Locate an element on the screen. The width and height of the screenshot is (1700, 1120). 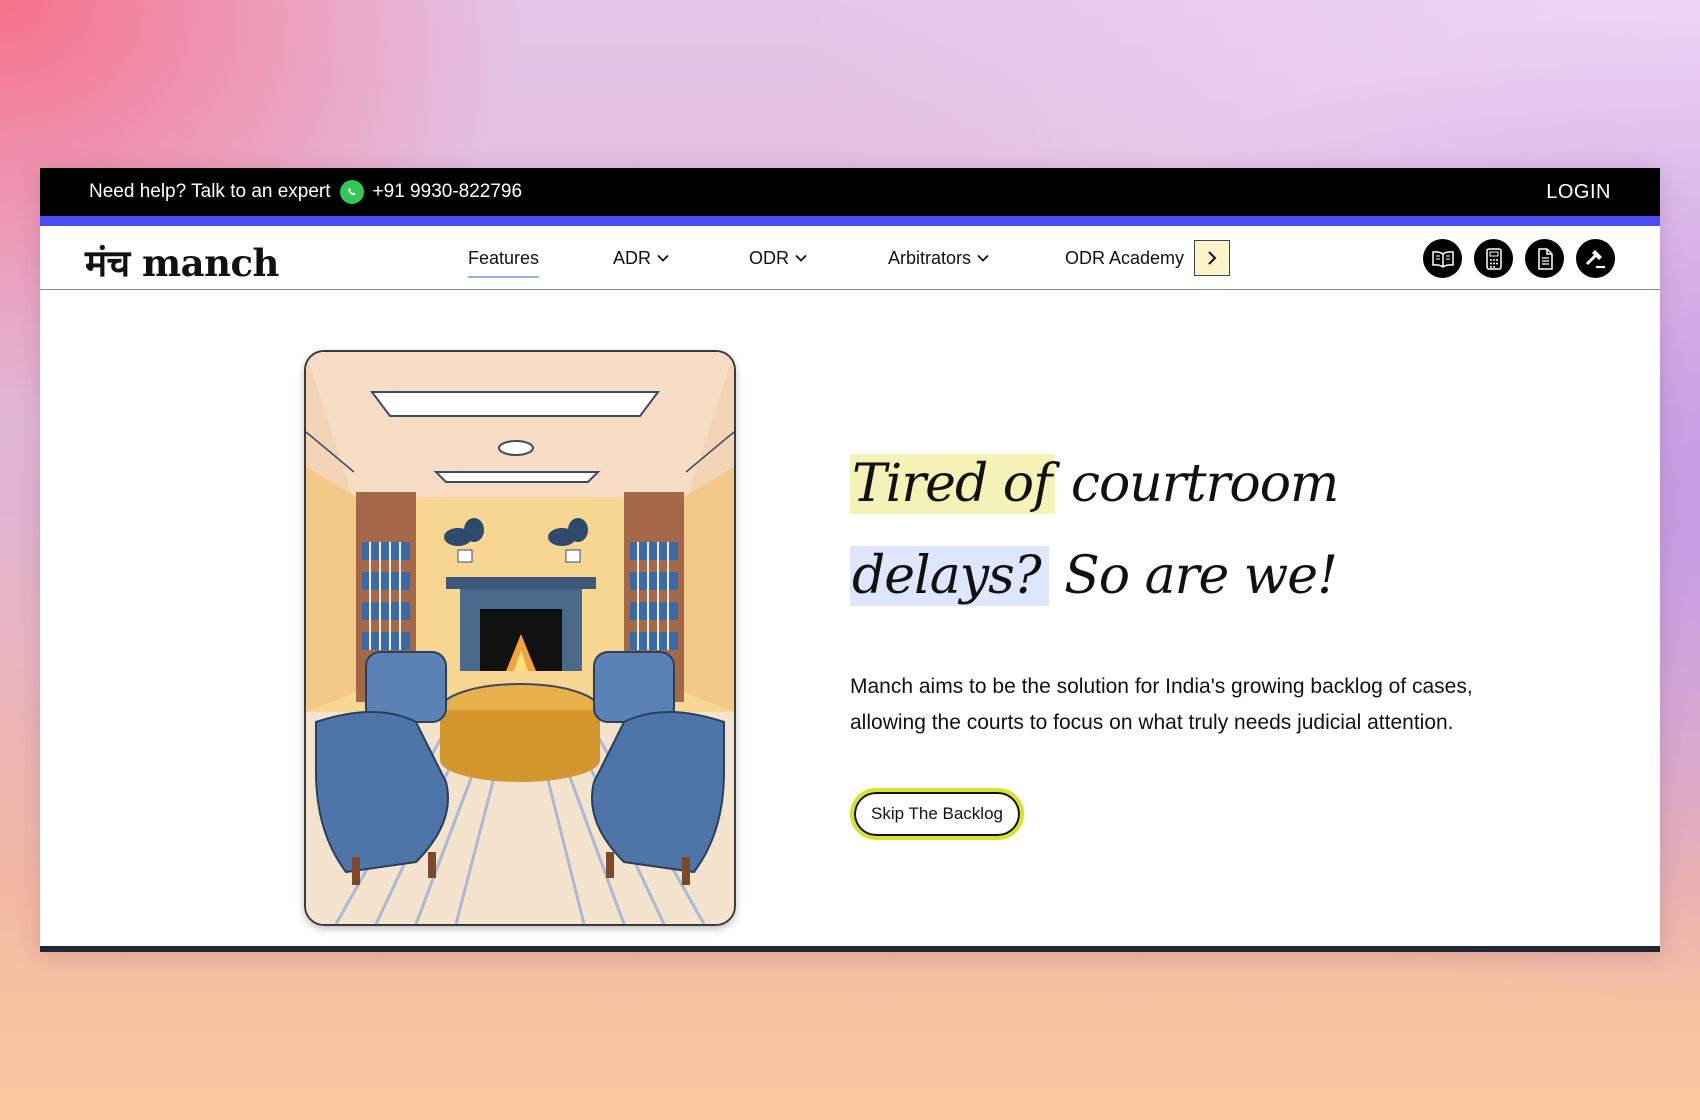
headline-line-2: delays? So are we! is located at coordinates (1094, 576).